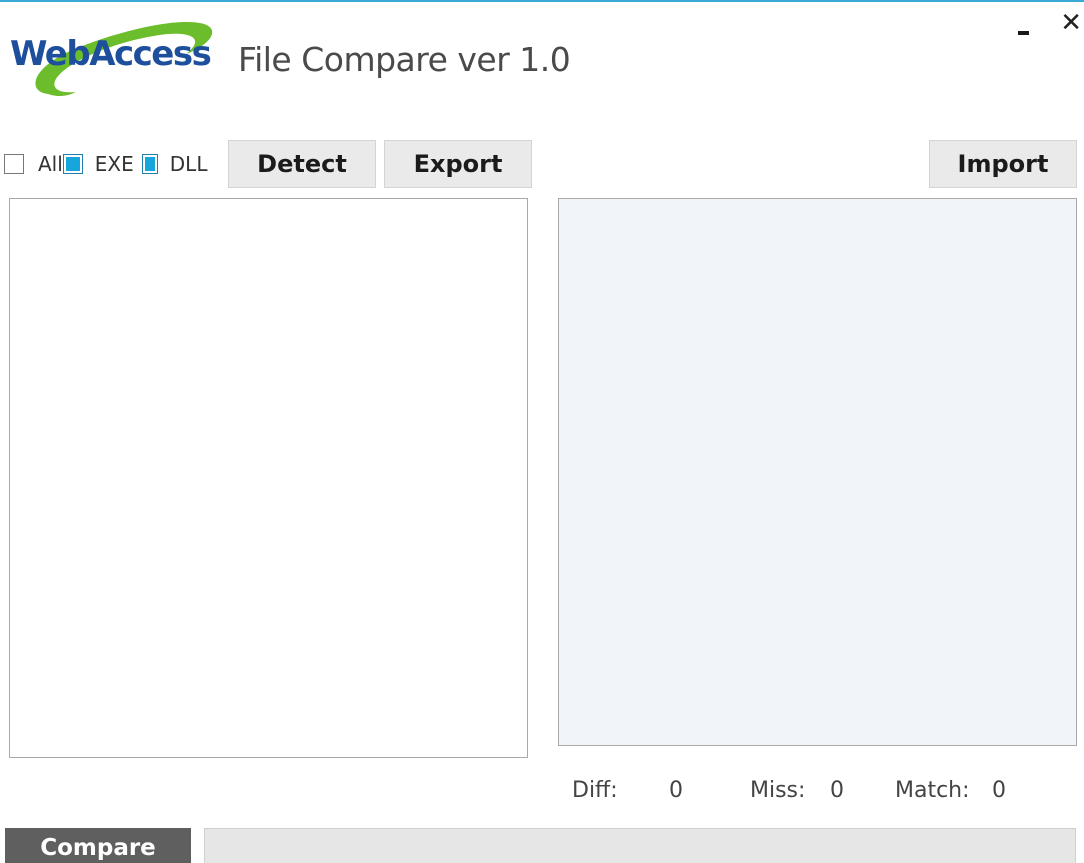 This screenshot has width=1084, height=863. What do you see at coordinates (302, 164) in the screenshot?
I see `detect-button: Detect` at bounding box center [302, 164].